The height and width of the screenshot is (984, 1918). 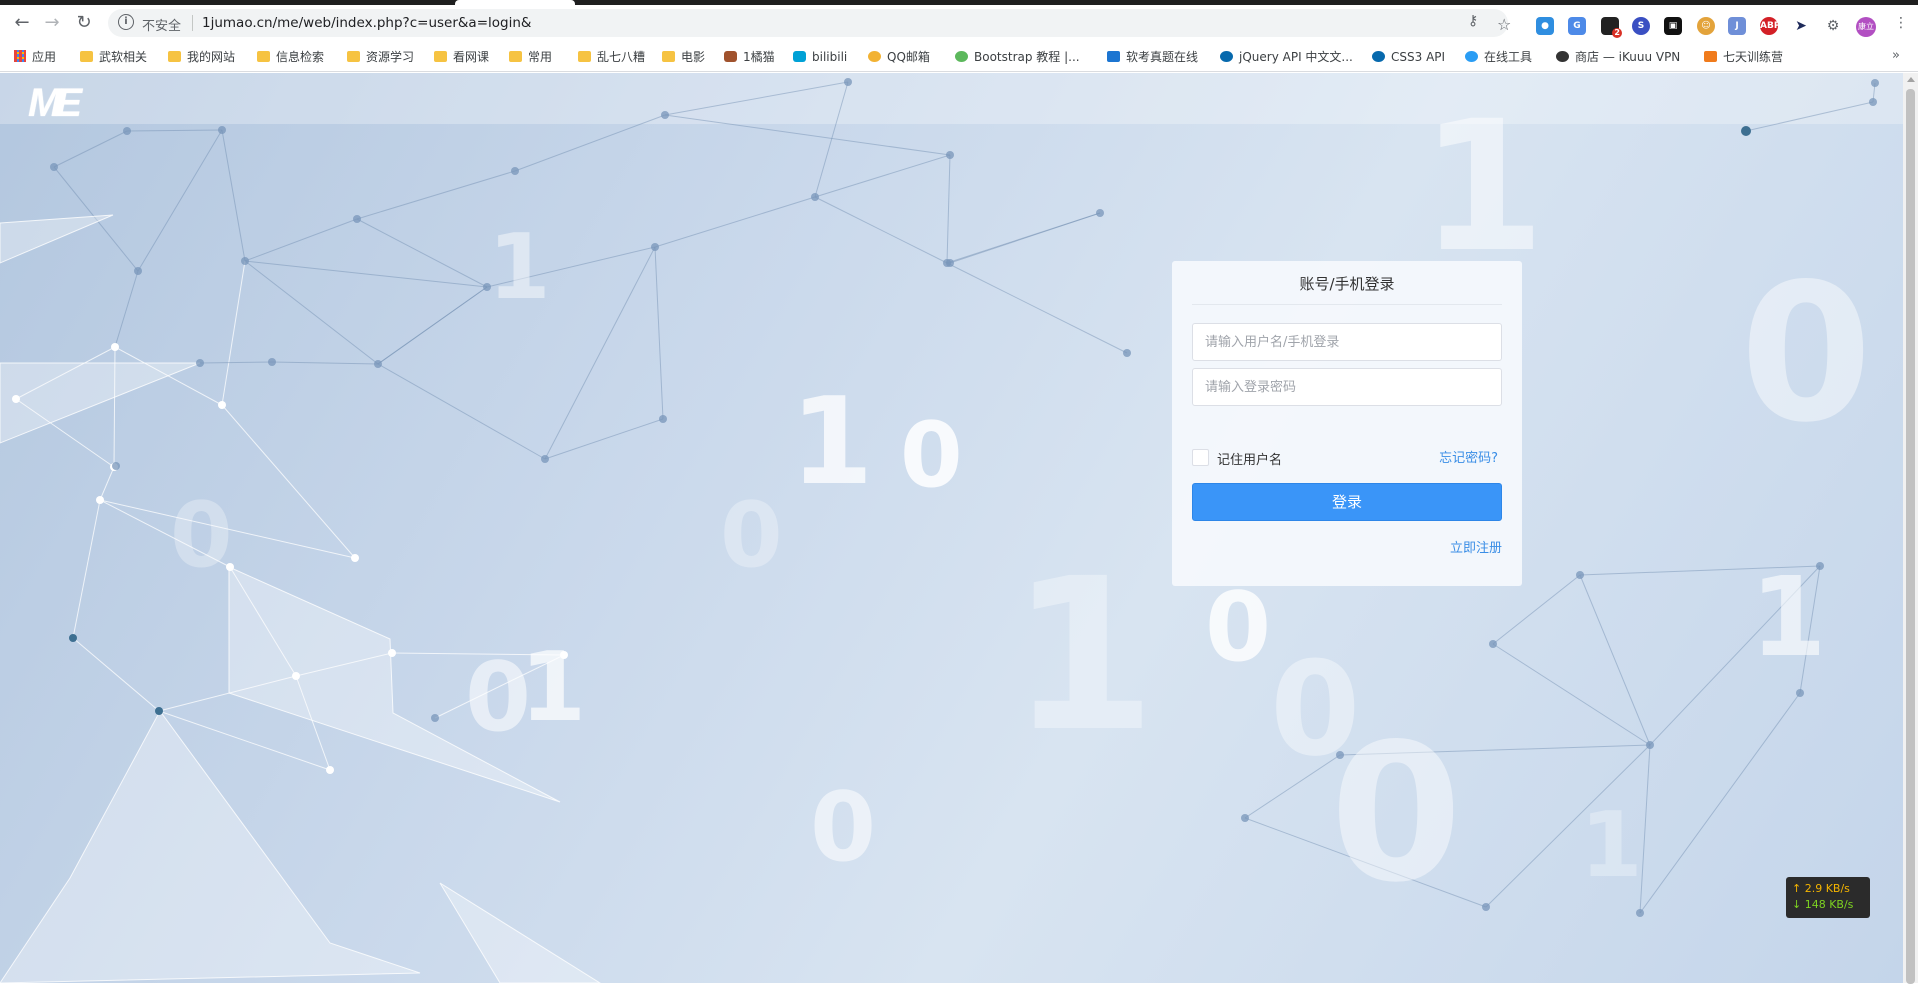 What do you see at coordinates (799, 56) in the screenshot?
I see `bilibili-icon` at bounding box center [799, 56].